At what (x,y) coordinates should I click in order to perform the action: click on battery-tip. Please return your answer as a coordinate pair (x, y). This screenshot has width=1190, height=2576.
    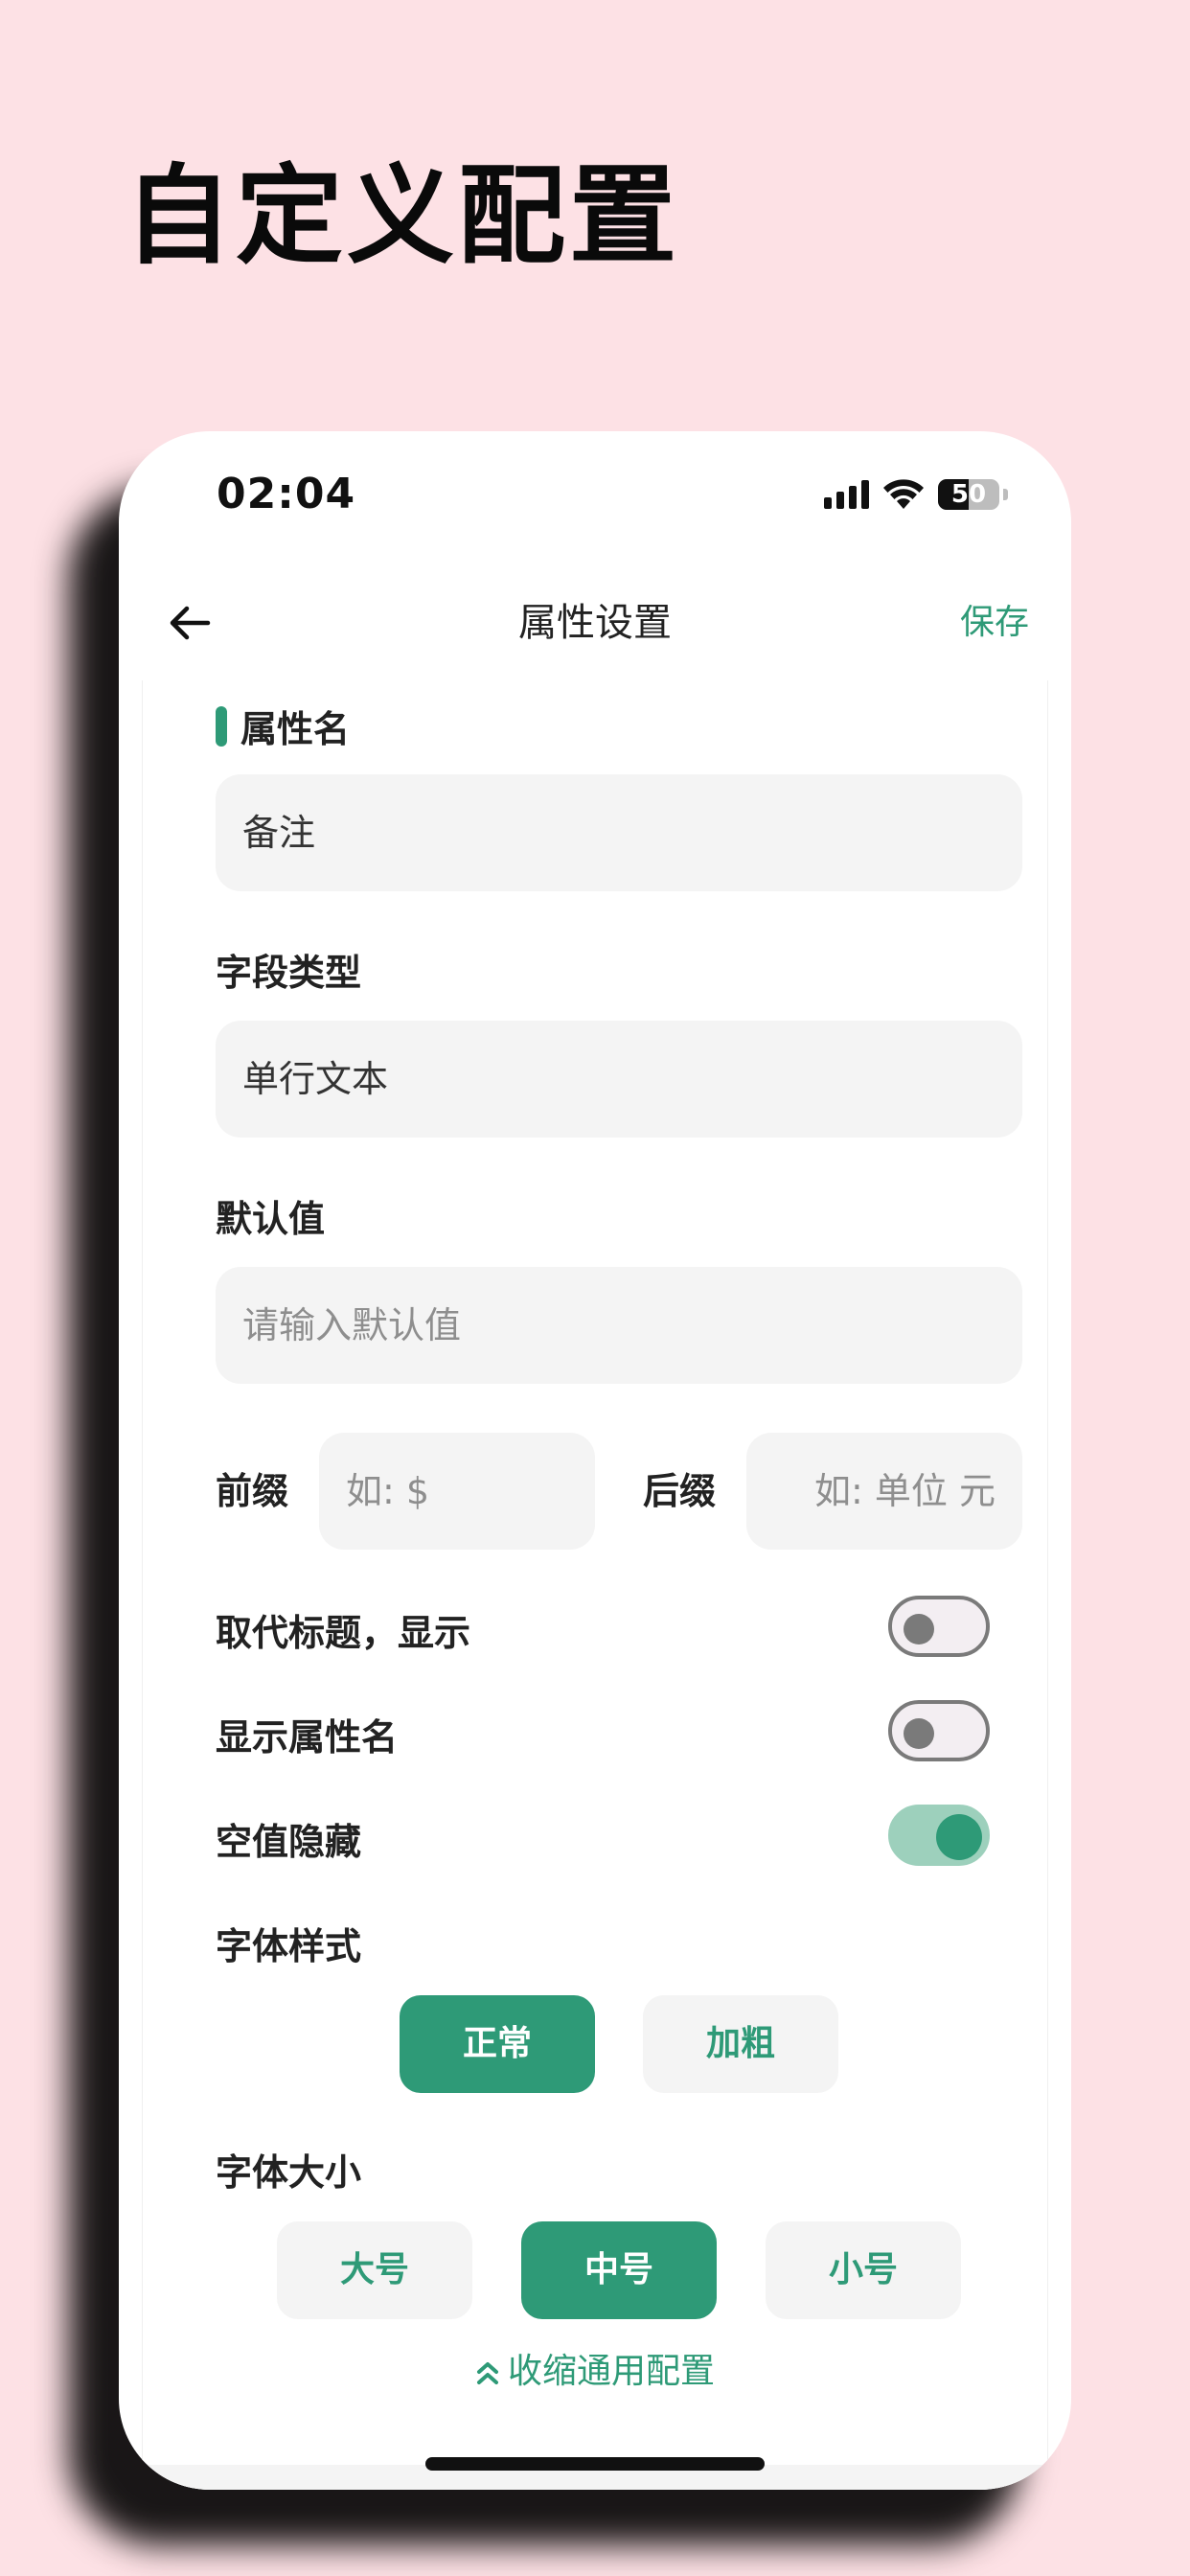
    Looking at the image, I should click on (1006, 494).